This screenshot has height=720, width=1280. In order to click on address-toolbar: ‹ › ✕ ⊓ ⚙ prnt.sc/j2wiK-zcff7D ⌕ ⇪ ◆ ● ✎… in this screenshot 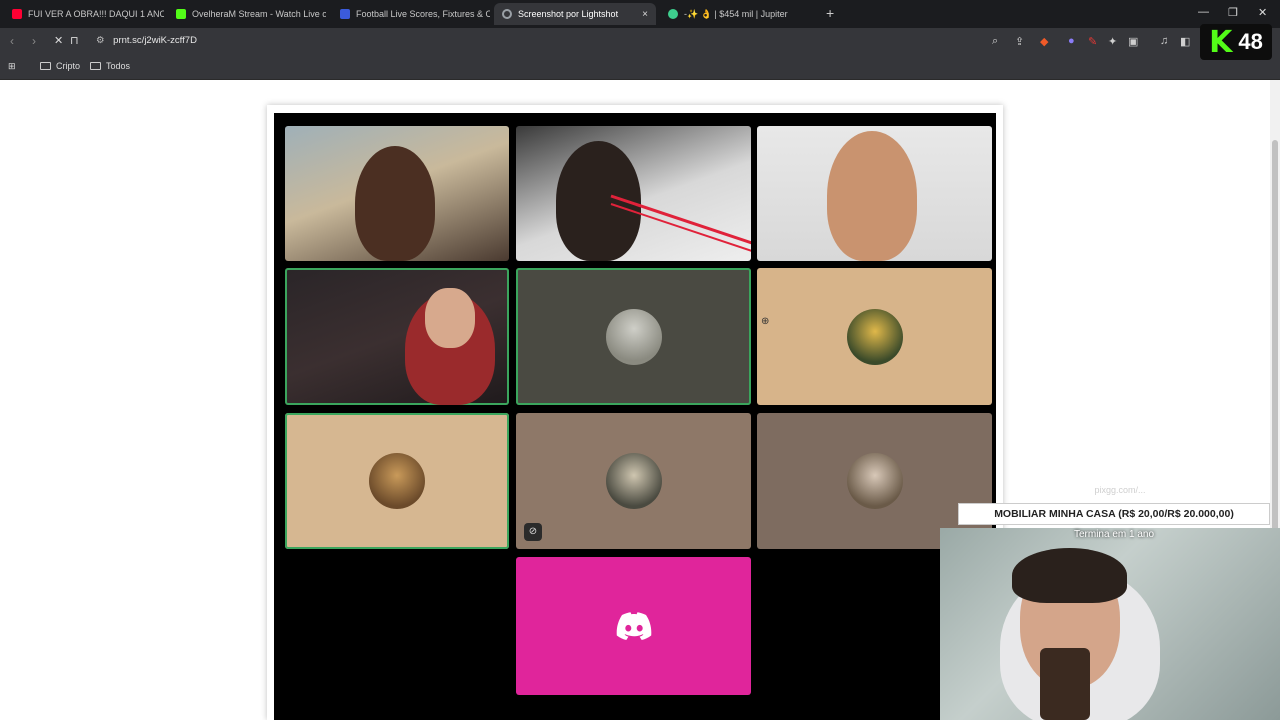, I will do `click(640, 42)`.